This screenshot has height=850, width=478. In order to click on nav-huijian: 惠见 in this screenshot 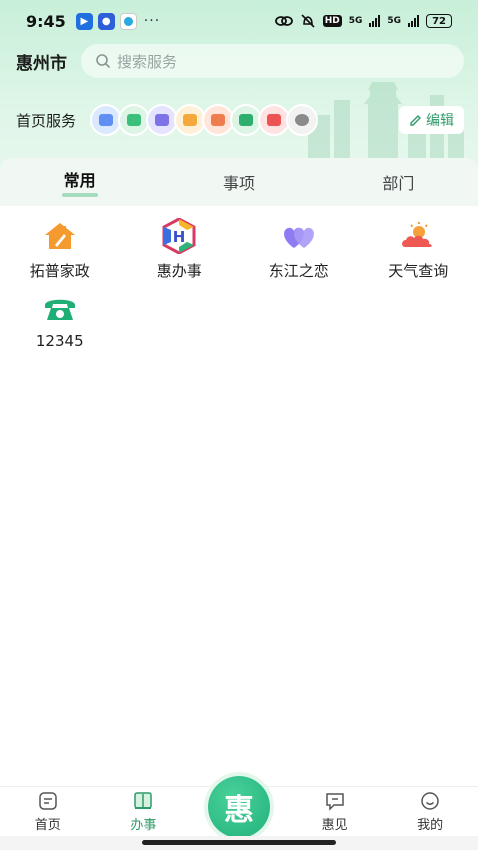, I will do `click(335, 811)`.